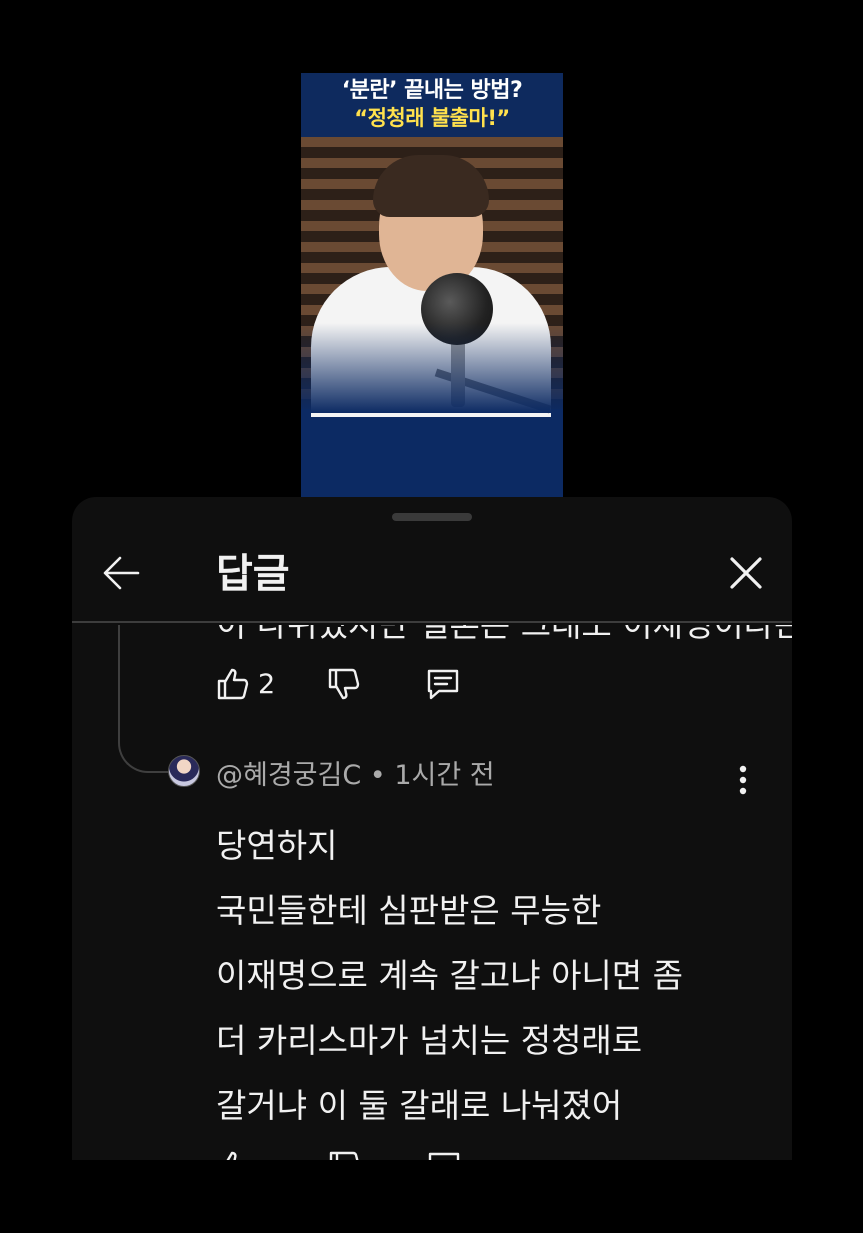 The width and height of the screenshot is (863, 1233). I want to click on more-vertical-icon, so click(743, 780).